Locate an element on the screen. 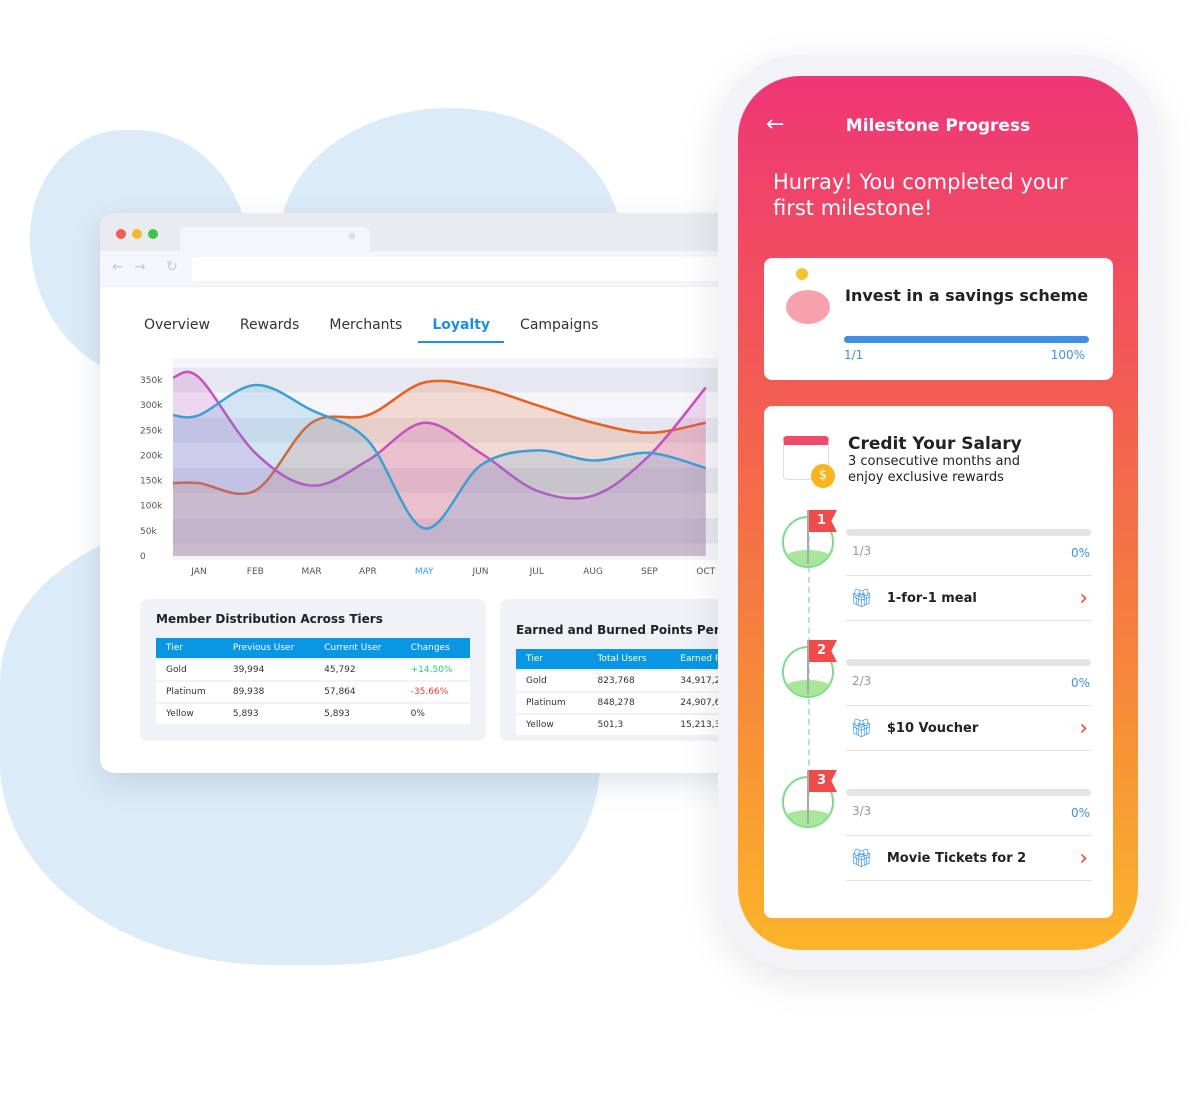  milestone-item: 3 3/3 0% 🎁︎ Movie Tickets for 2 › is located at coordinates (940, 831).